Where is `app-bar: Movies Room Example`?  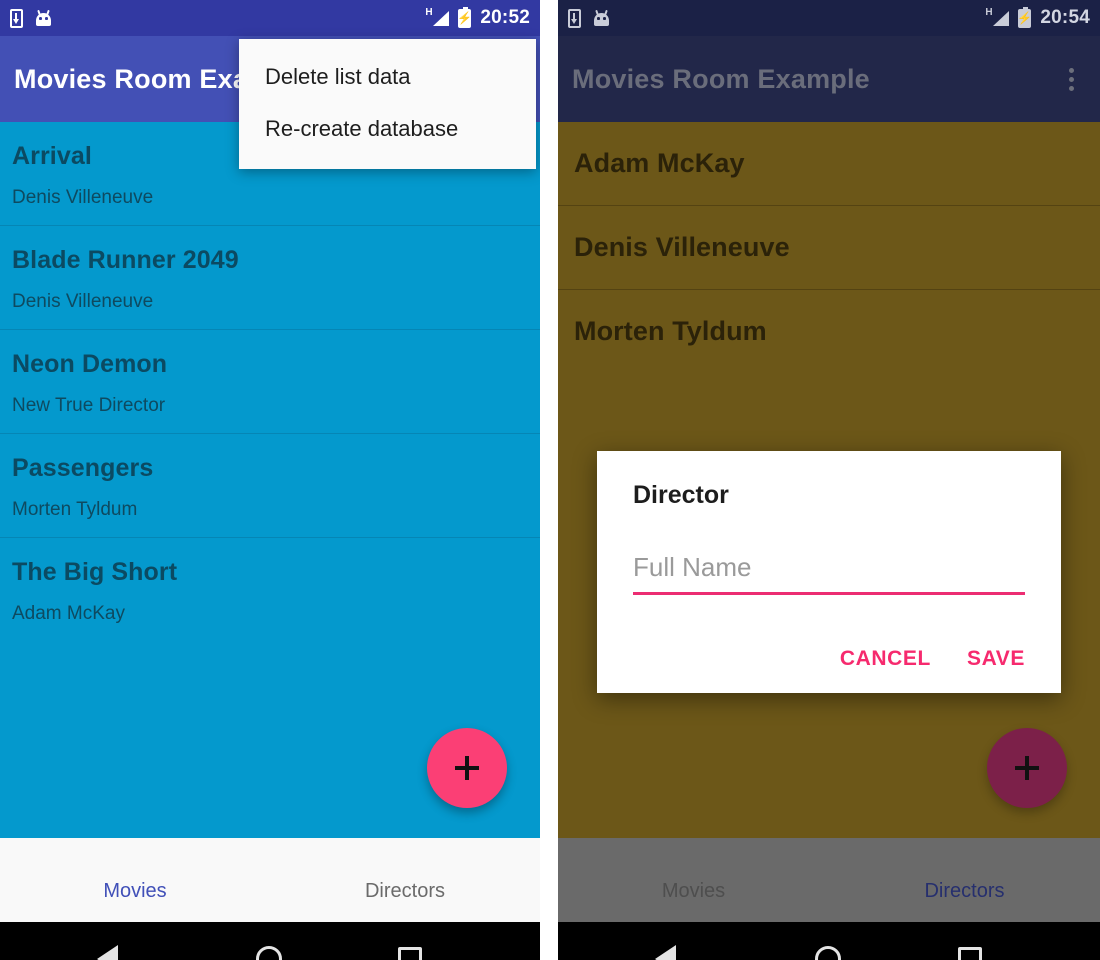
app-bar: Movies Room Example is located at coordinates (829, 79).